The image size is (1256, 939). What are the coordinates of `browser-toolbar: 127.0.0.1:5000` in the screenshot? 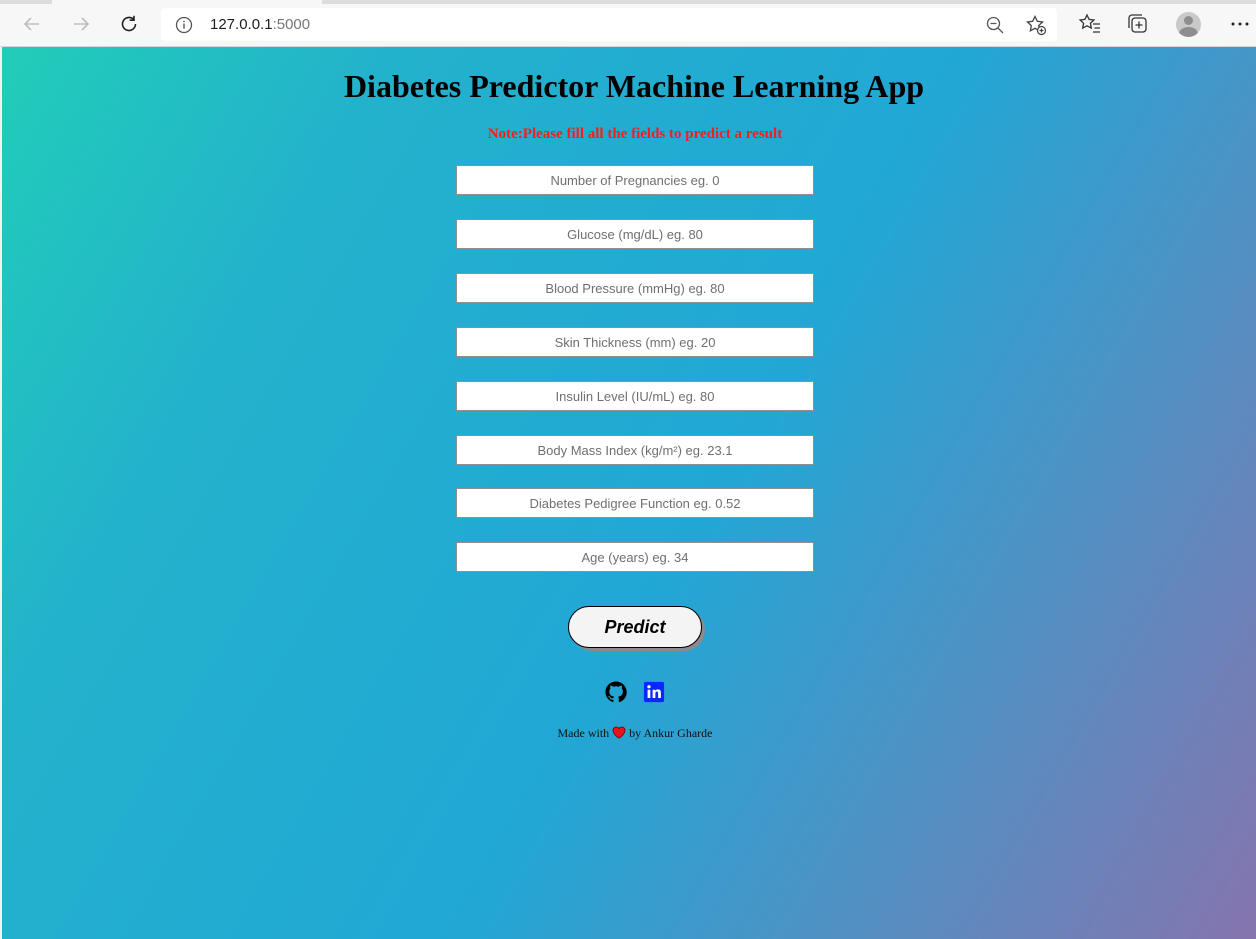 It's located at (628, 23).